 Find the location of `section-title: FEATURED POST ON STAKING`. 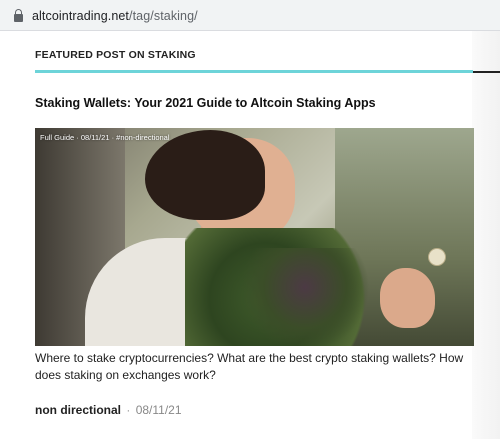

section-title: FEATURED POST ON STAKING is located at coordinates (115, 55).